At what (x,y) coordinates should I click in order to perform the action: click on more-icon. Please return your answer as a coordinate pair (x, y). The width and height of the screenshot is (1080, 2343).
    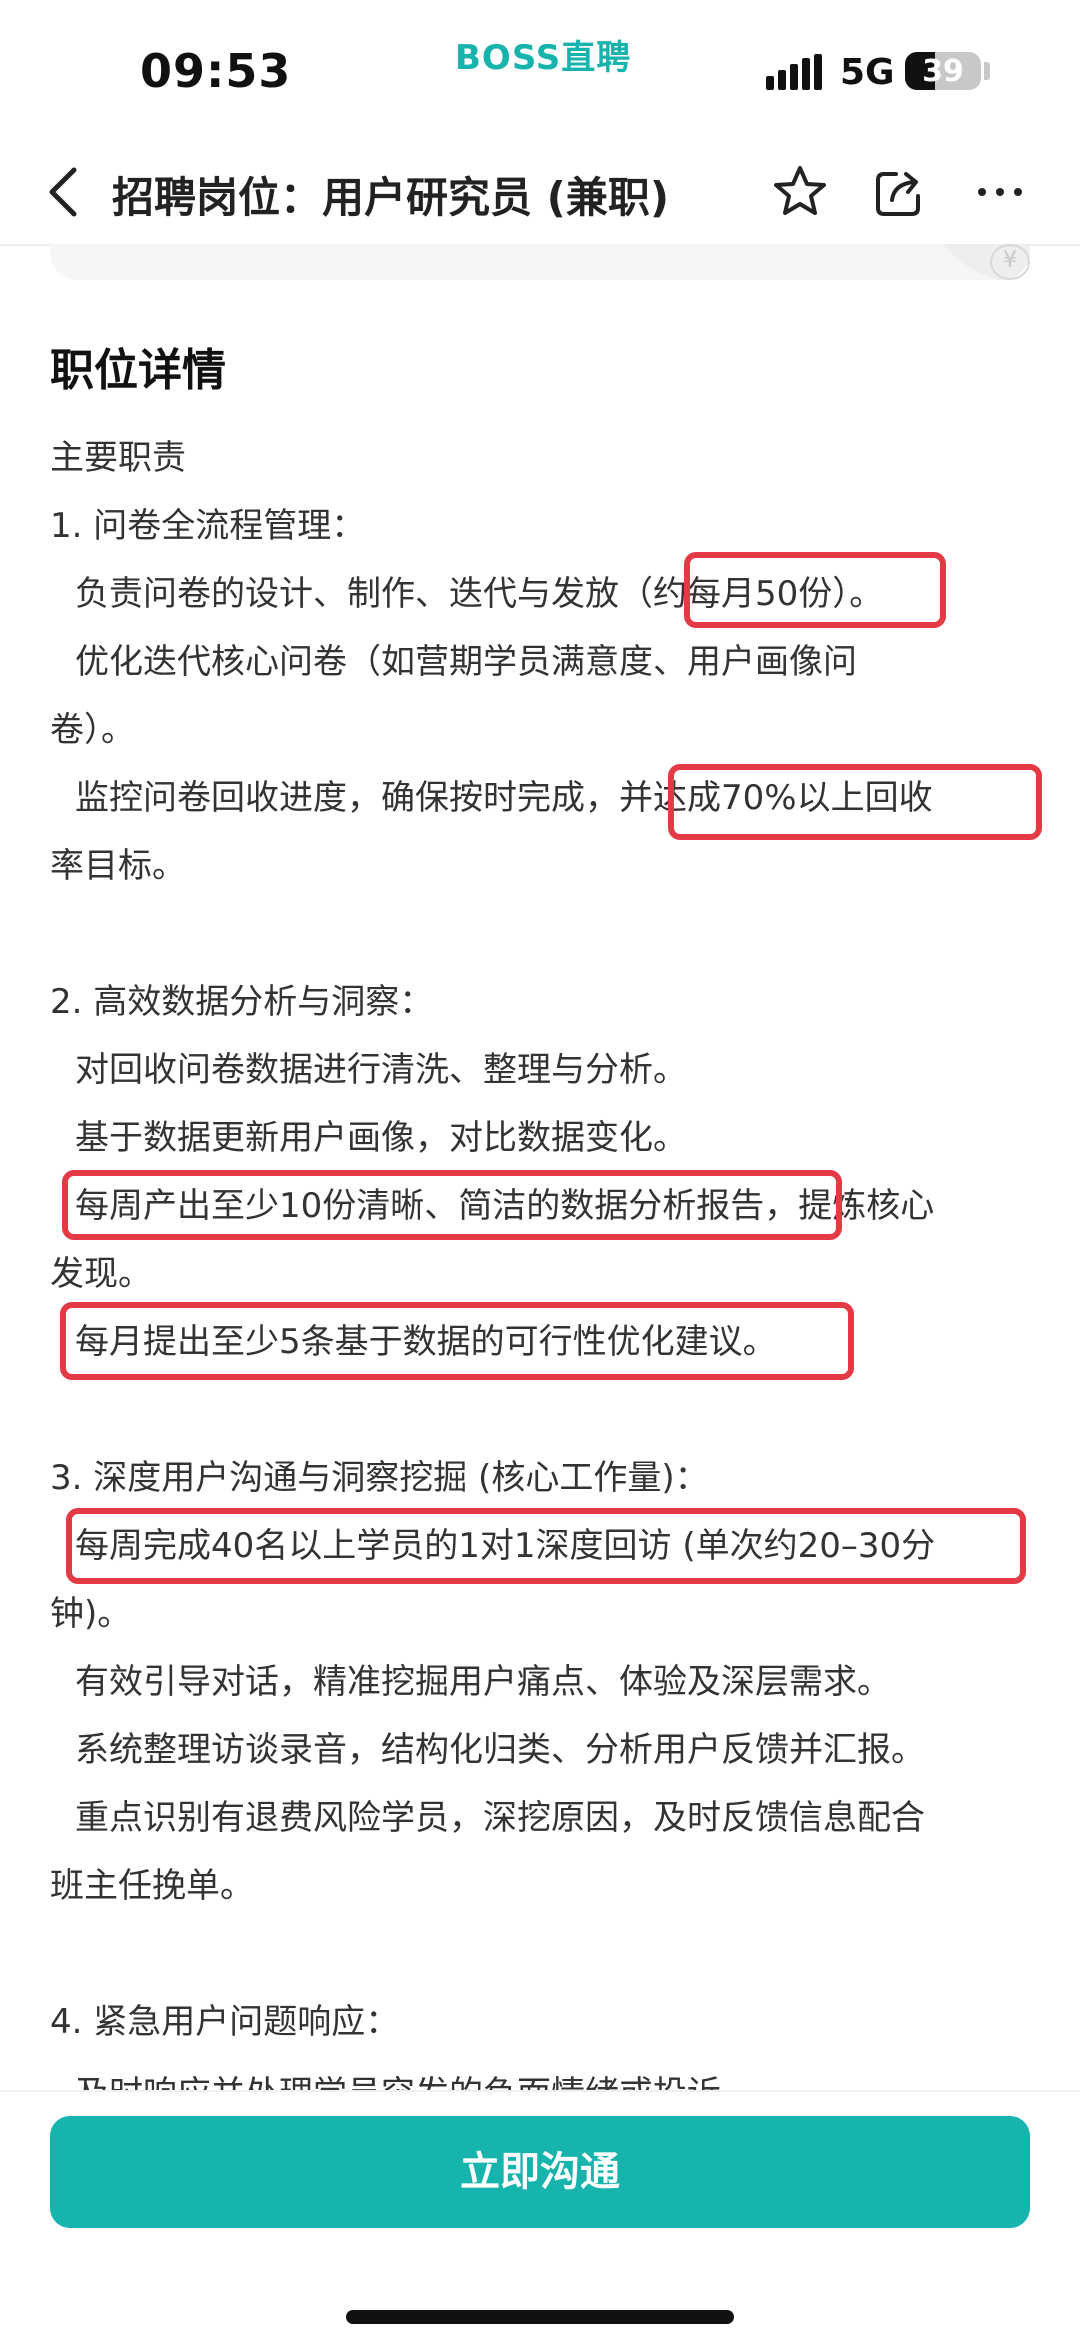
    Looking at the image, I should click on (1000, 192).